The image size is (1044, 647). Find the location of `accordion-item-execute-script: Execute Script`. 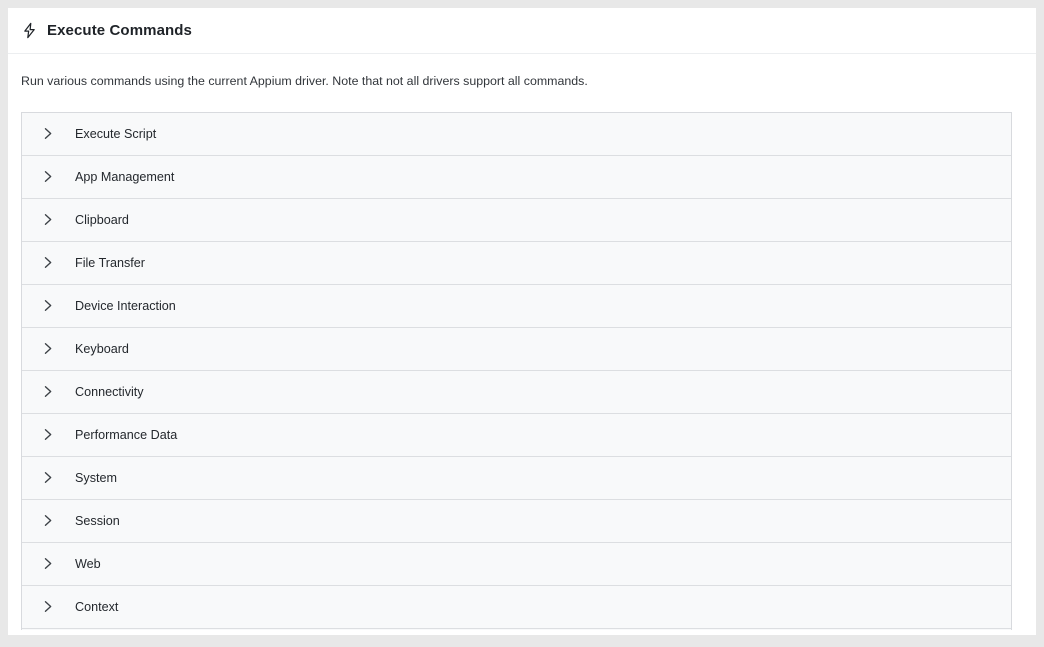

accordion-item-execute-script: Execute Script is located at coordinates (516, 134).